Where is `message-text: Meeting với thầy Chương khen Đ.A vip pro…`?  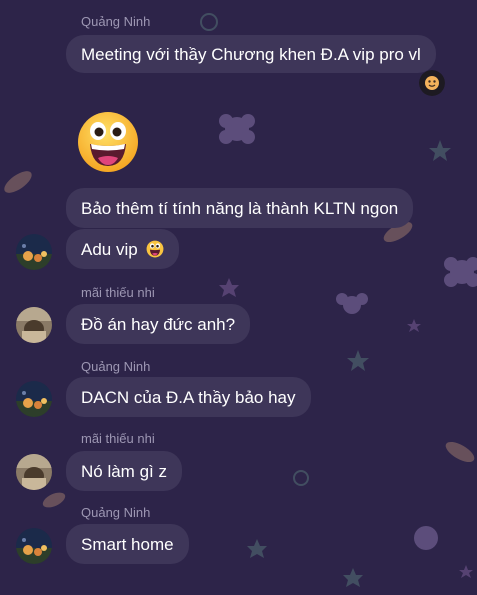 message-text: Meeting với thầy Chương khen Đ.A vip pro… is located at coordinates (251, 54).